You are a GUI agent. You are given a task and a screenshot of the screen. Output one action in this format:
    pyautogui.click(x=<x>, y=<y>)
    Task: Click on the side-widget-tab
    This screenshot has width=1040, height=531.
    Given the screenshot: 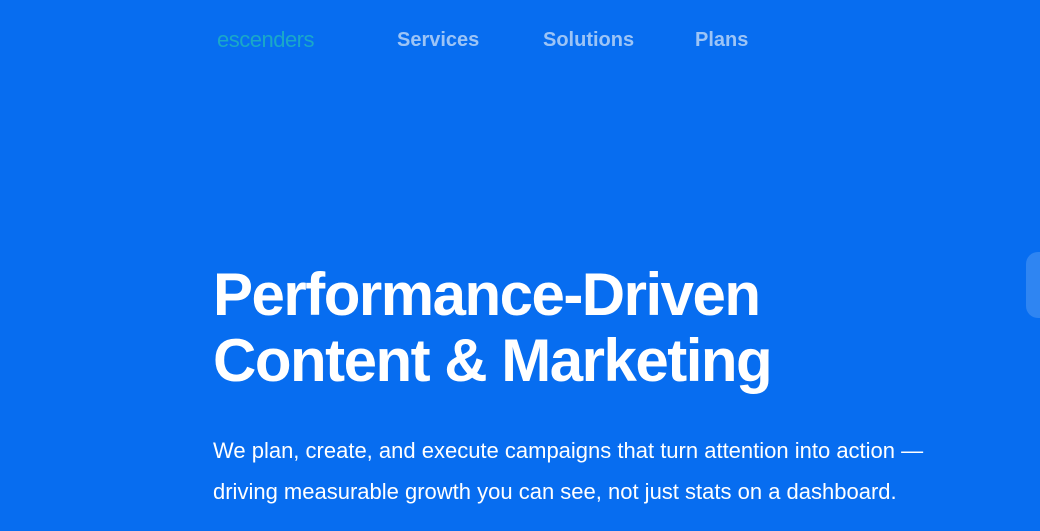 What is the action you would take?
    pyautogui.click(x=1033, y=285)
    